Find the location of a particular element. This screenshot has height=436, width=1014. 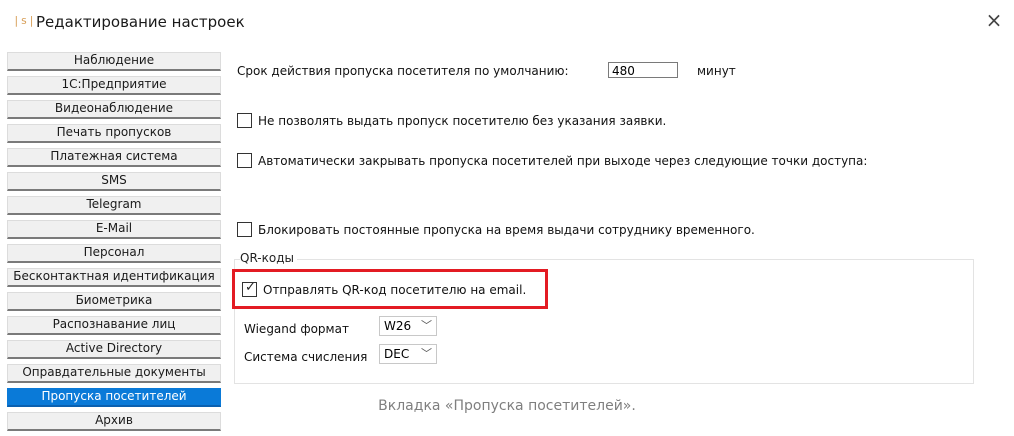

numbering-system-label: Система счисления is located at coordinates (306, 357).